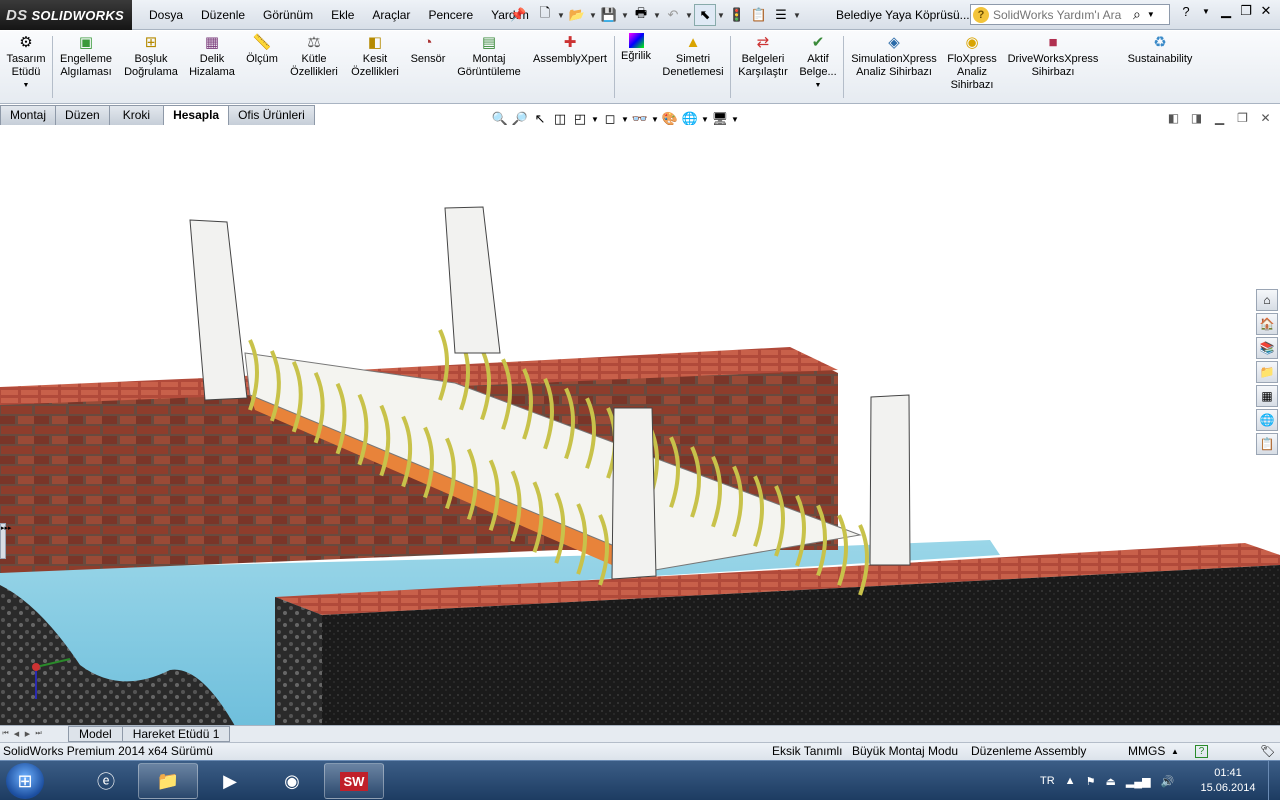 This screenshot has width=1280, height=800. Describe the element at coordinates (818, 62) in the screenshot. I see `check-active-document-button: ✔ Aktif Belge... ▼` at that location.